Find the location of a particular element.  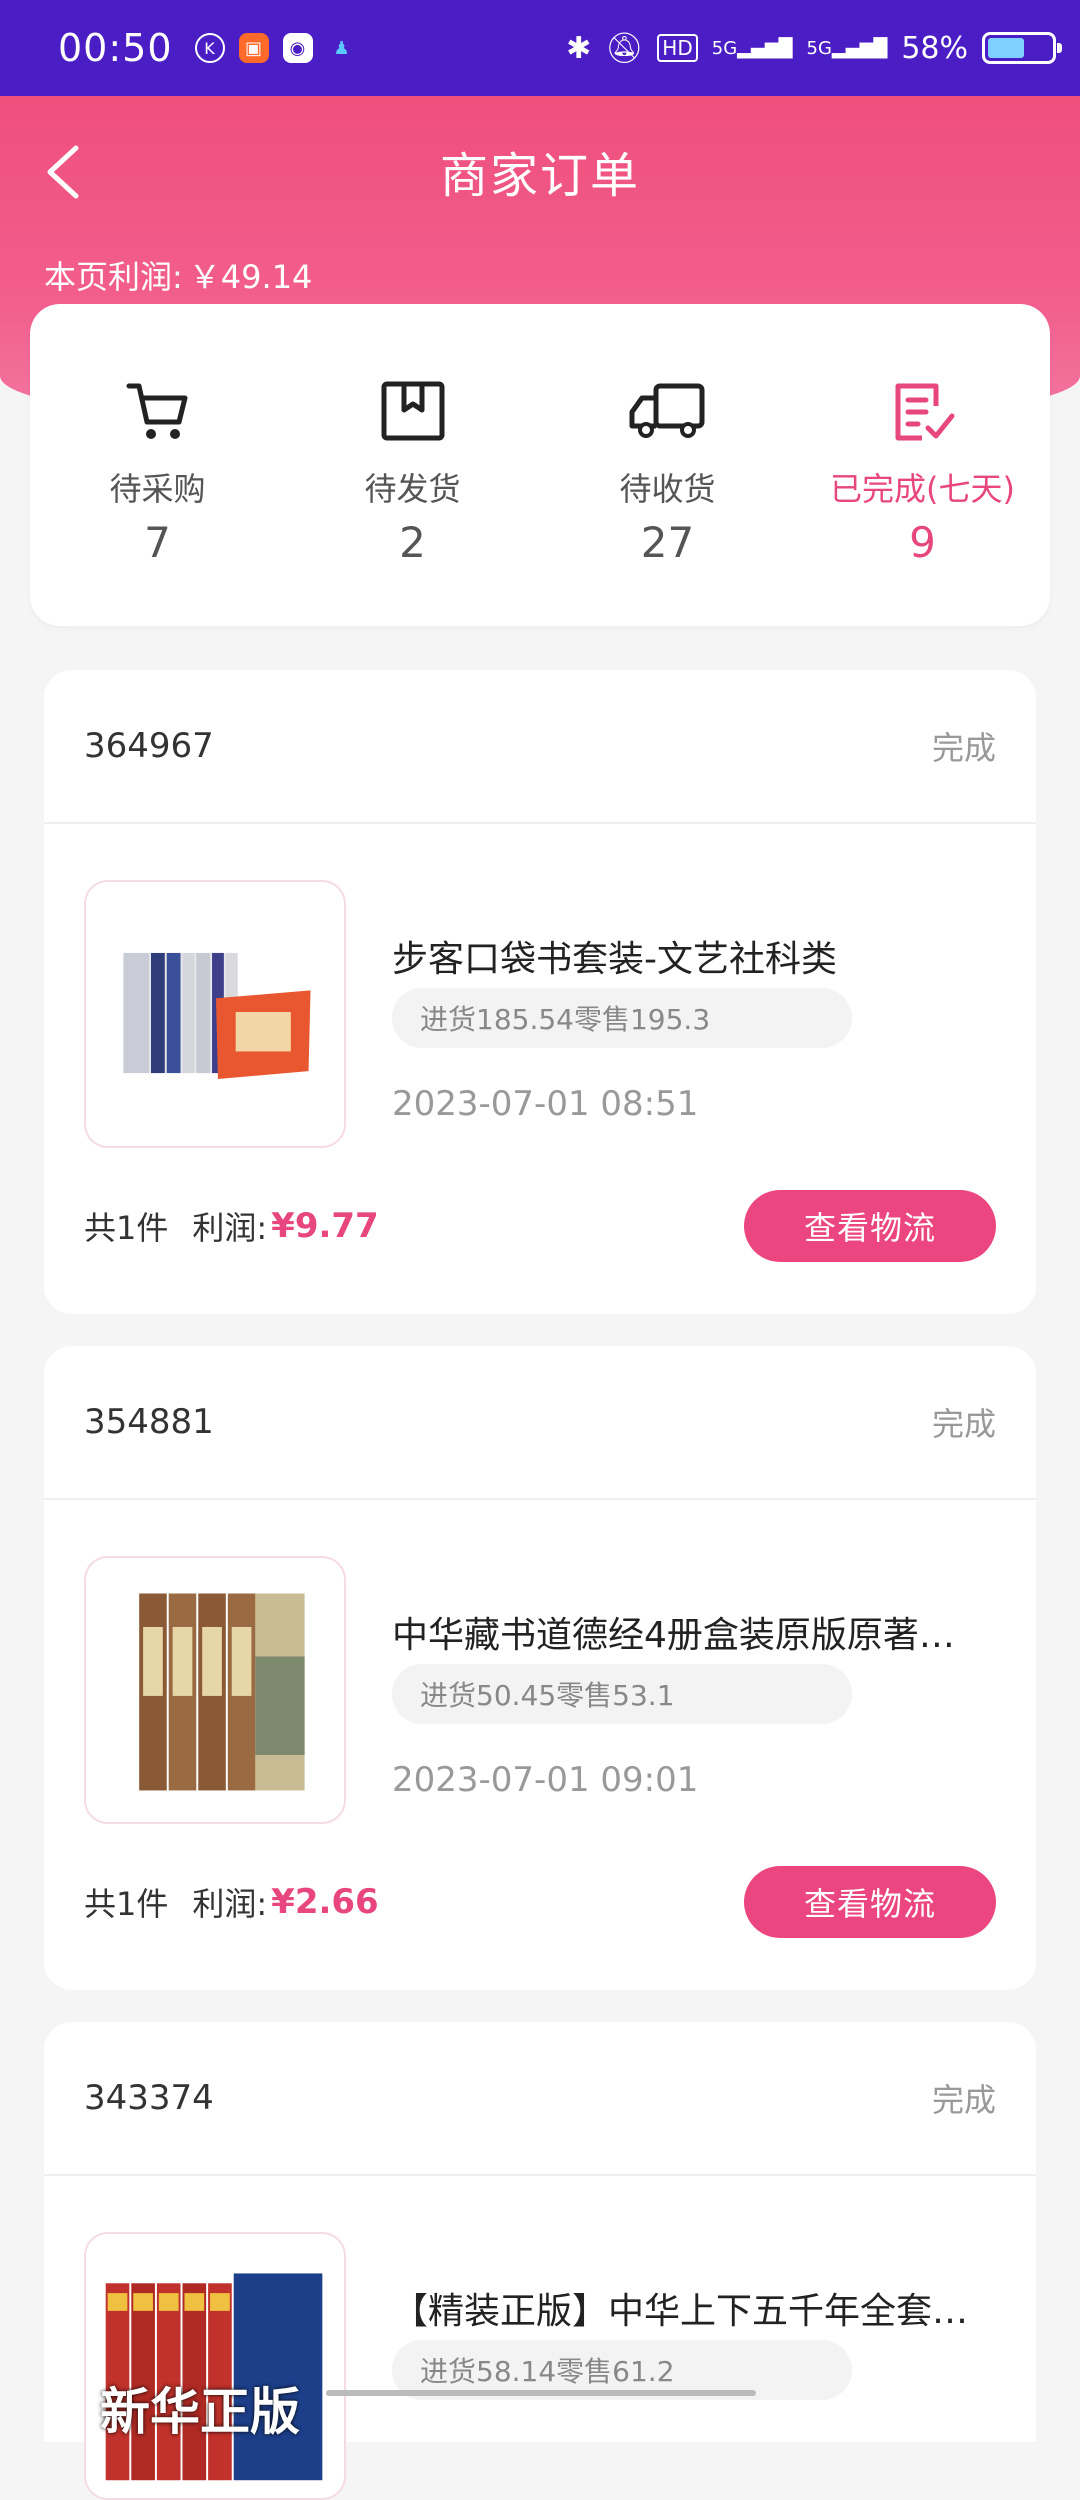

signal-icon-1: 5G▂▄▆█ is located at coordinates (752, 48).